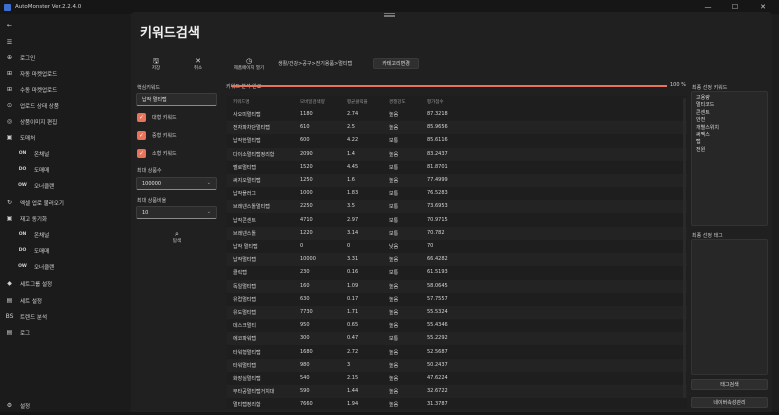  What do you see at coordinates (457, 392) in the screenshot?
I see `table-row: 무타공멀티탭거치대 590 1.44 높음 32.6722` at bounding box center [457, 392].